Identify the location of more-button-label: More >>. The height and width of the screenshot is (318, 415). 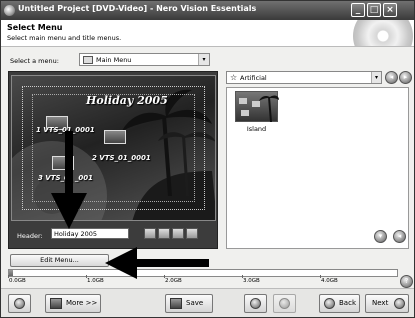
(82, 303).